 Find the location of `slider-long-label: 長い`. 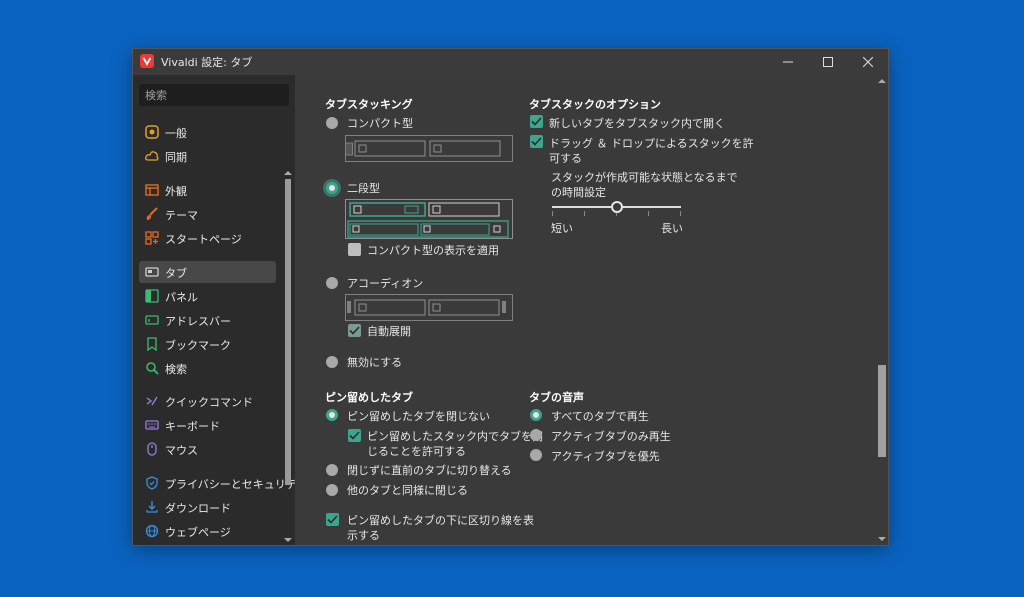

slider-long-label: 長い is located at coordinates (672, 228).